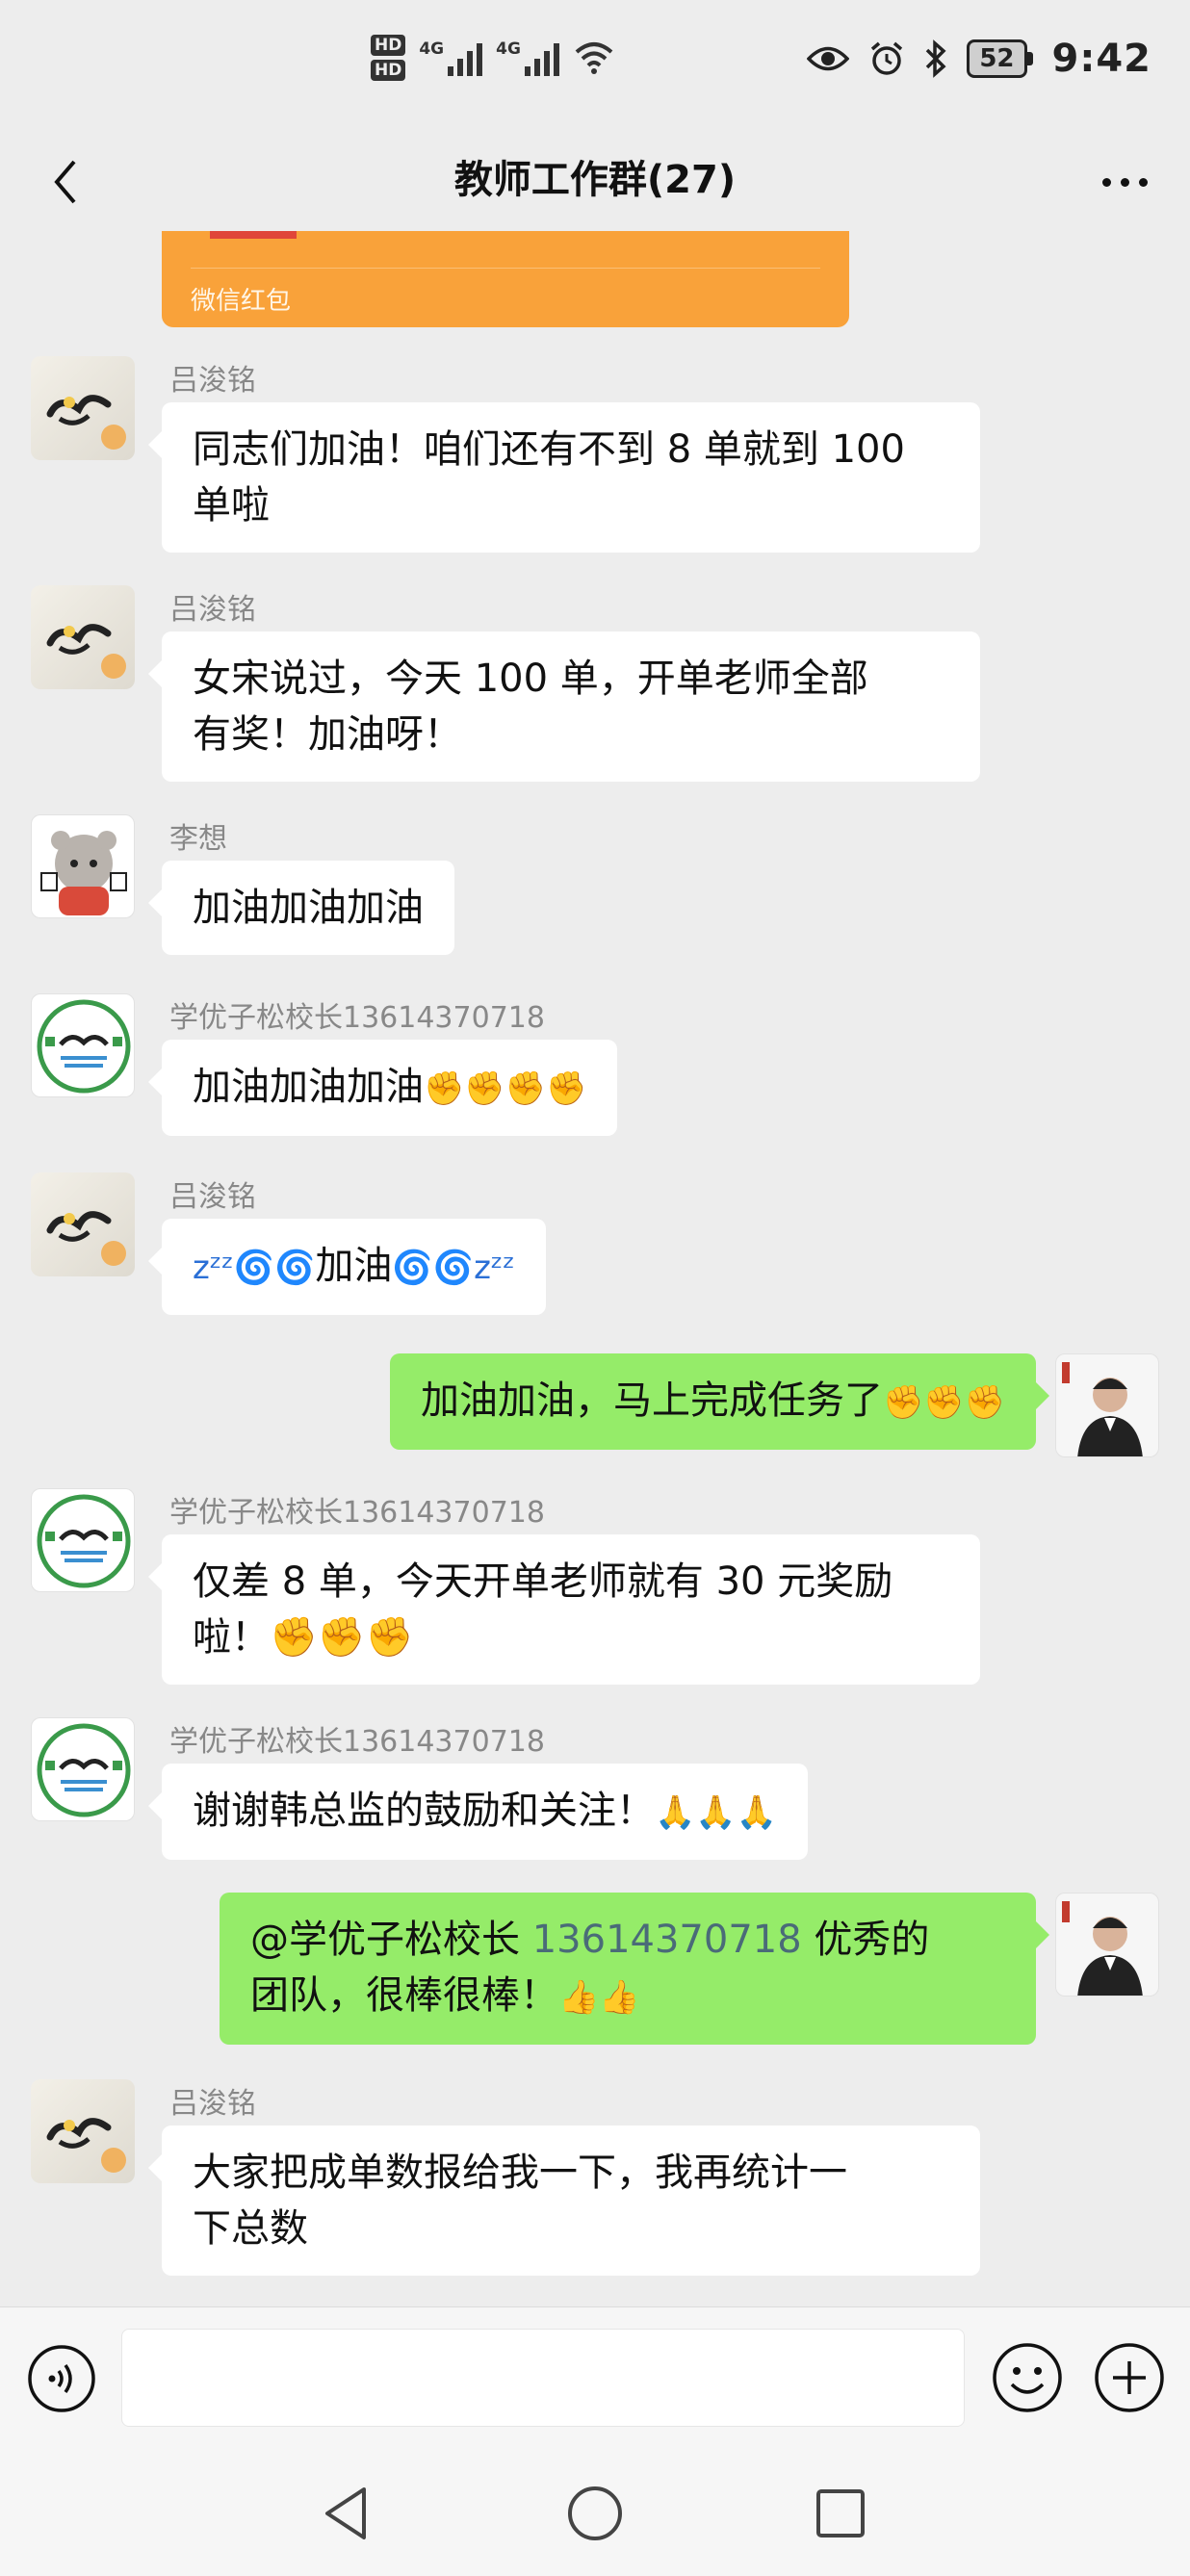 This screenshot has height=2576, width=1190. I want to click on smiley-icon, so click(1028, 2378).